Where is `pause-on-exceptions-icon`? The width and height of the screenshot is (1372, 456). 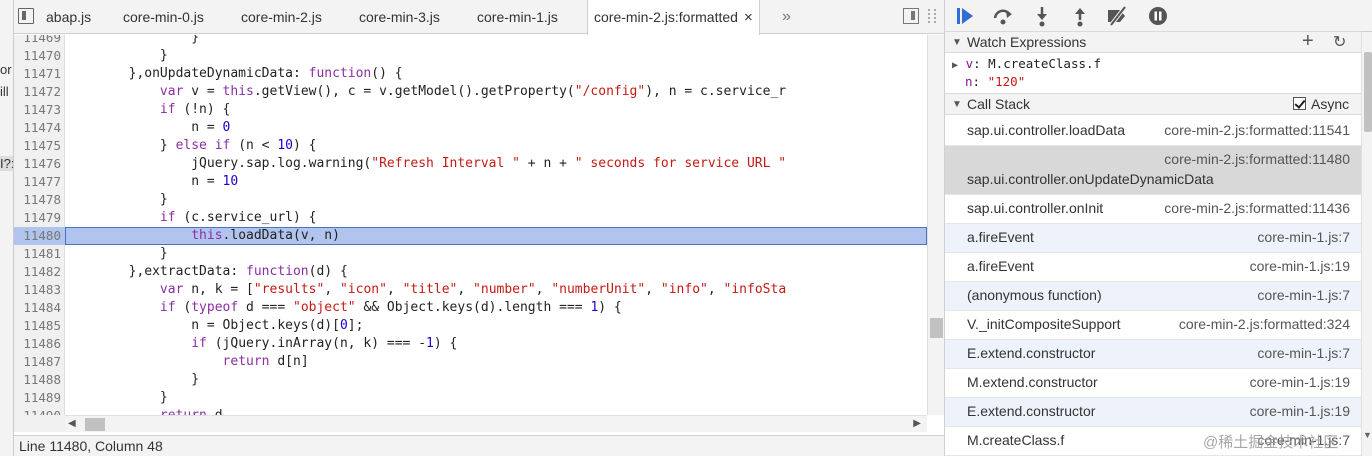 pause-on-exceptions-icon is located at coordinates (1158, 16).